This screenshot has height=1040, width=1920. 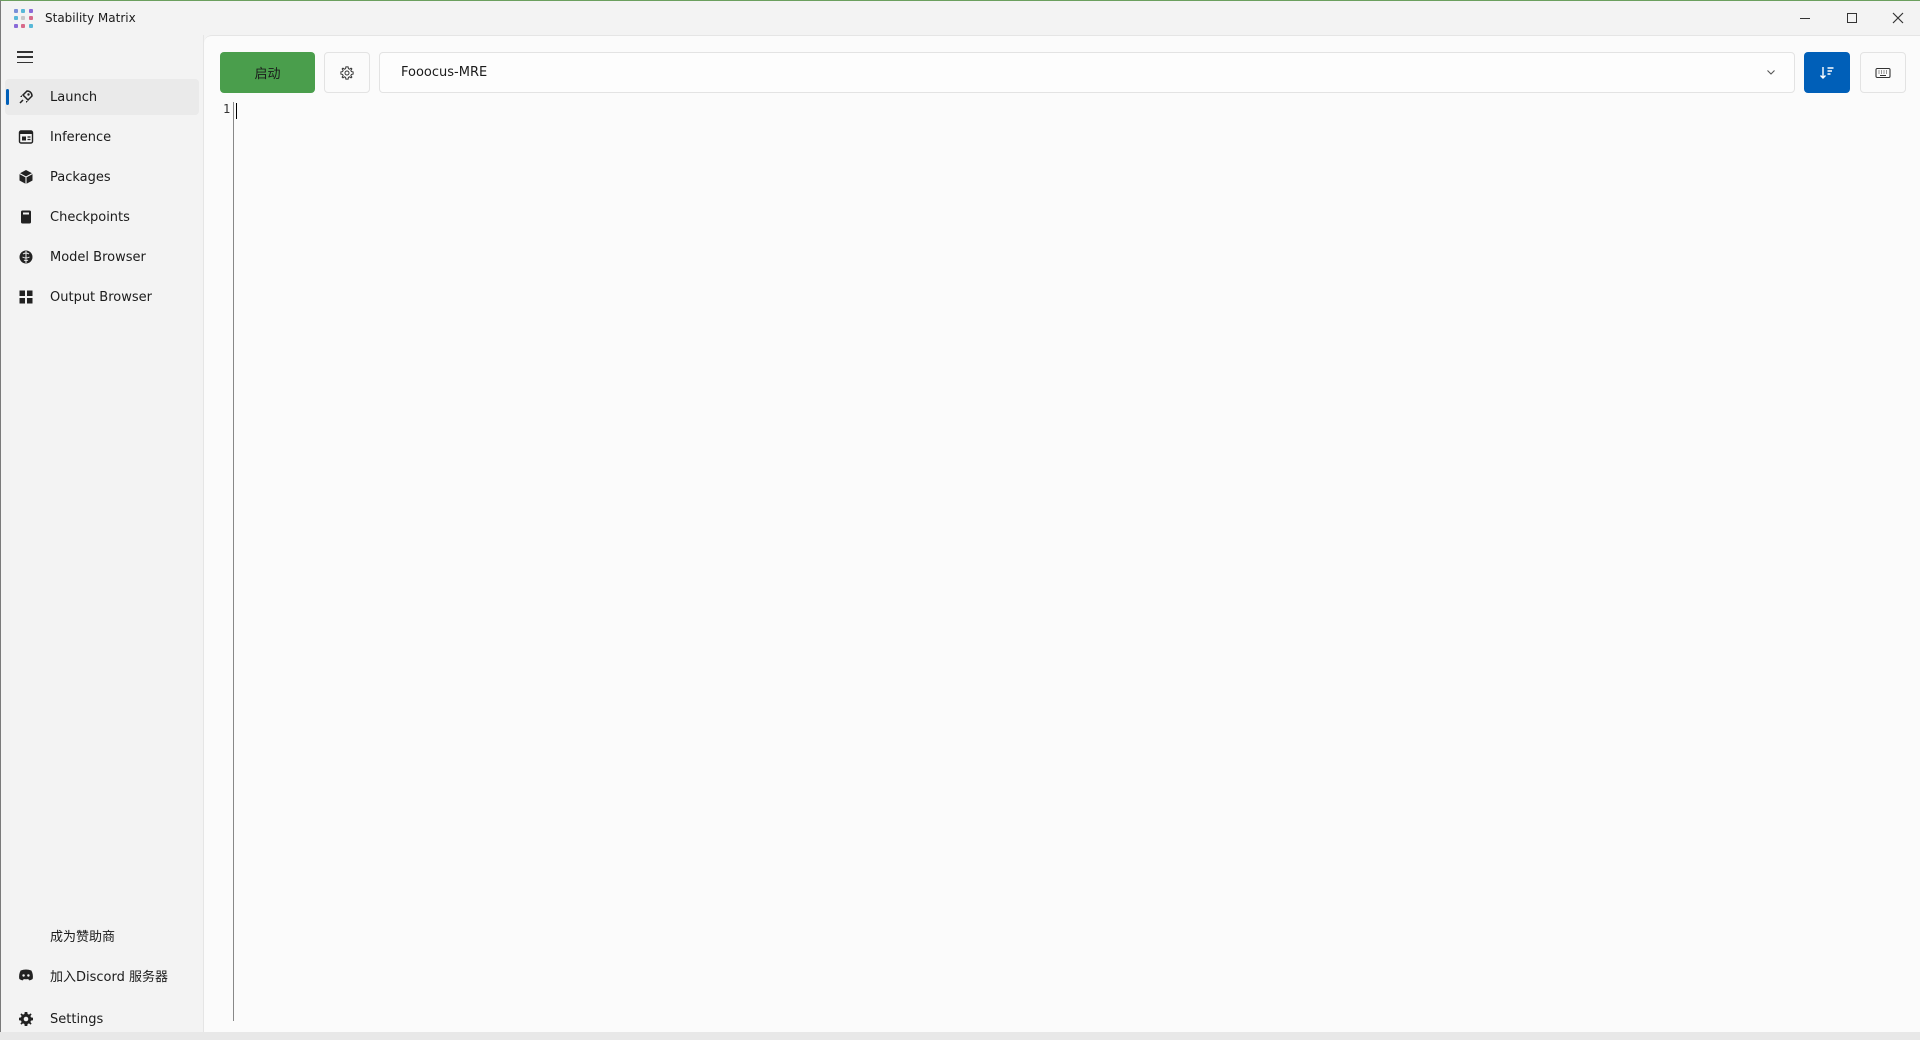 I want to click on app-logo-icon, so click(x=24, y=19).